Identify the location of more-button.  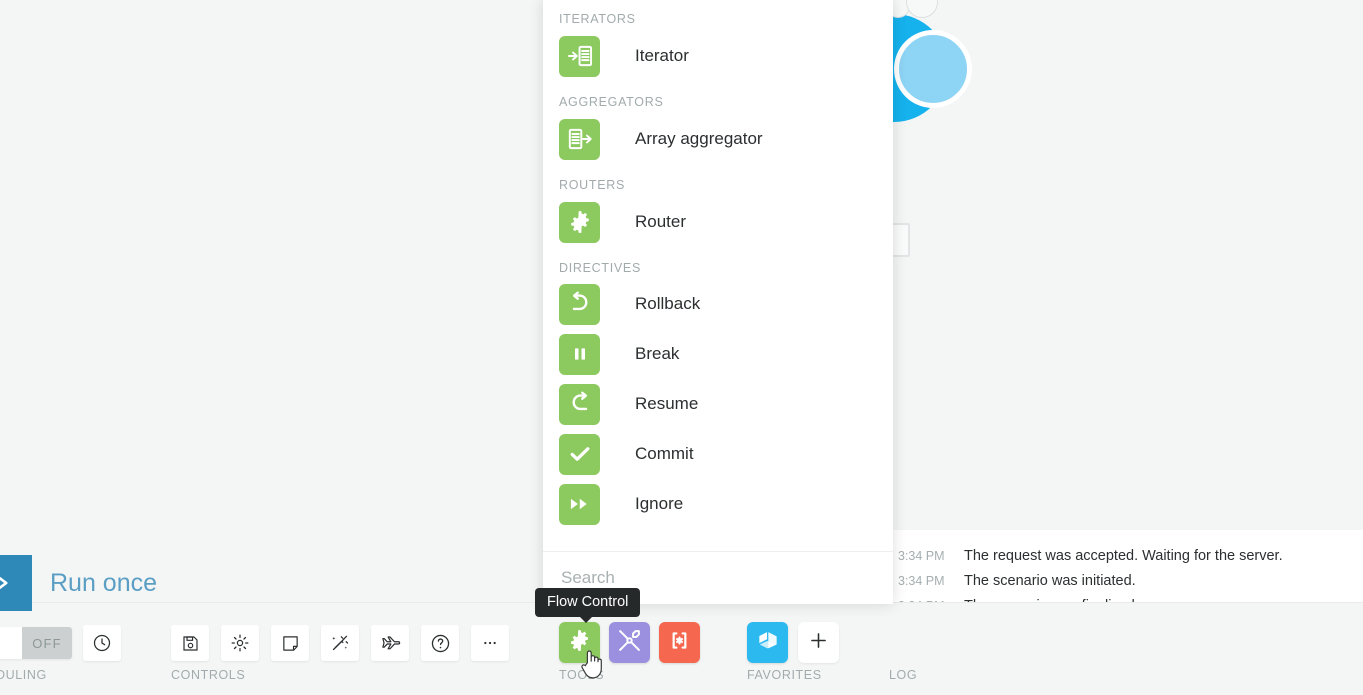
(490, 643).